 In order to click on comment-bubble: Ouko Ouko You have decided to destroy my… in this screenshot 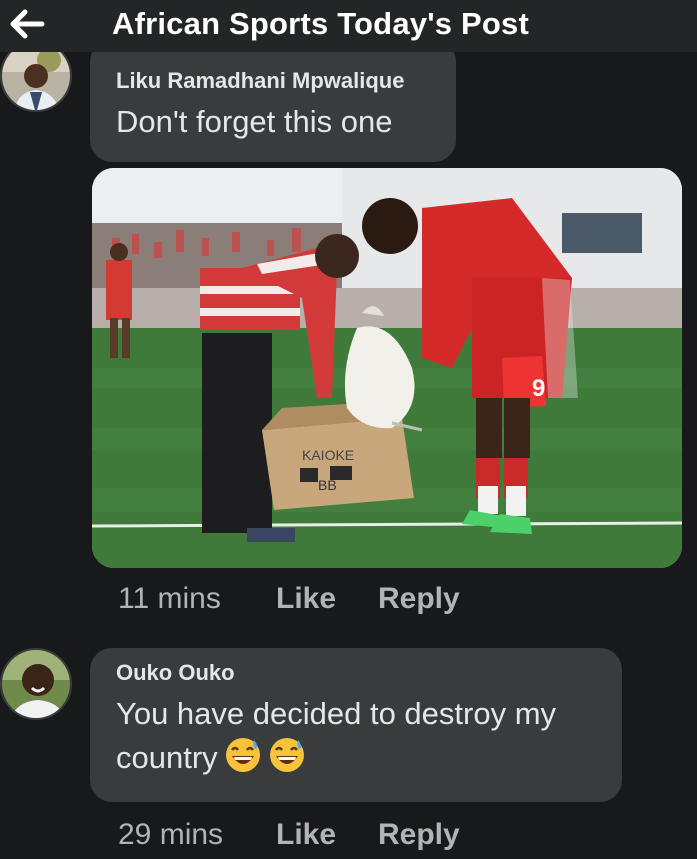, I will do `click(356, 725)`.